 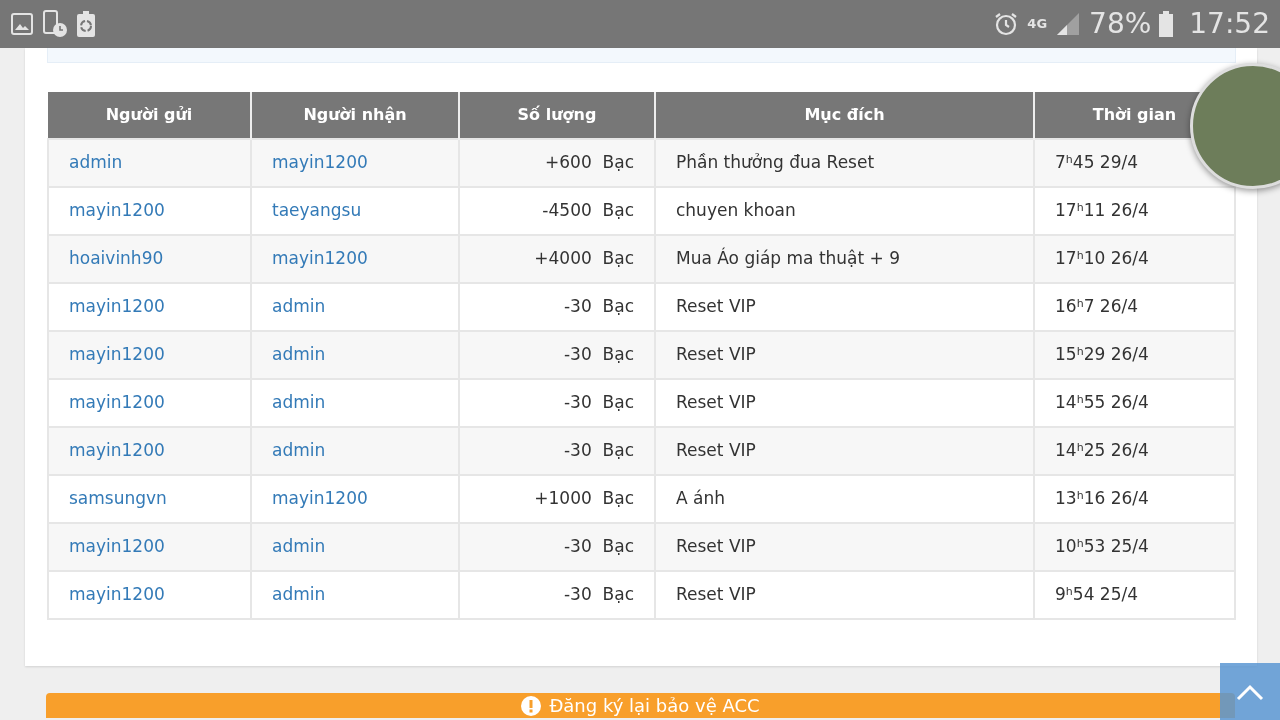 I want to click on signal-icon, so click(x=1068, y=24).